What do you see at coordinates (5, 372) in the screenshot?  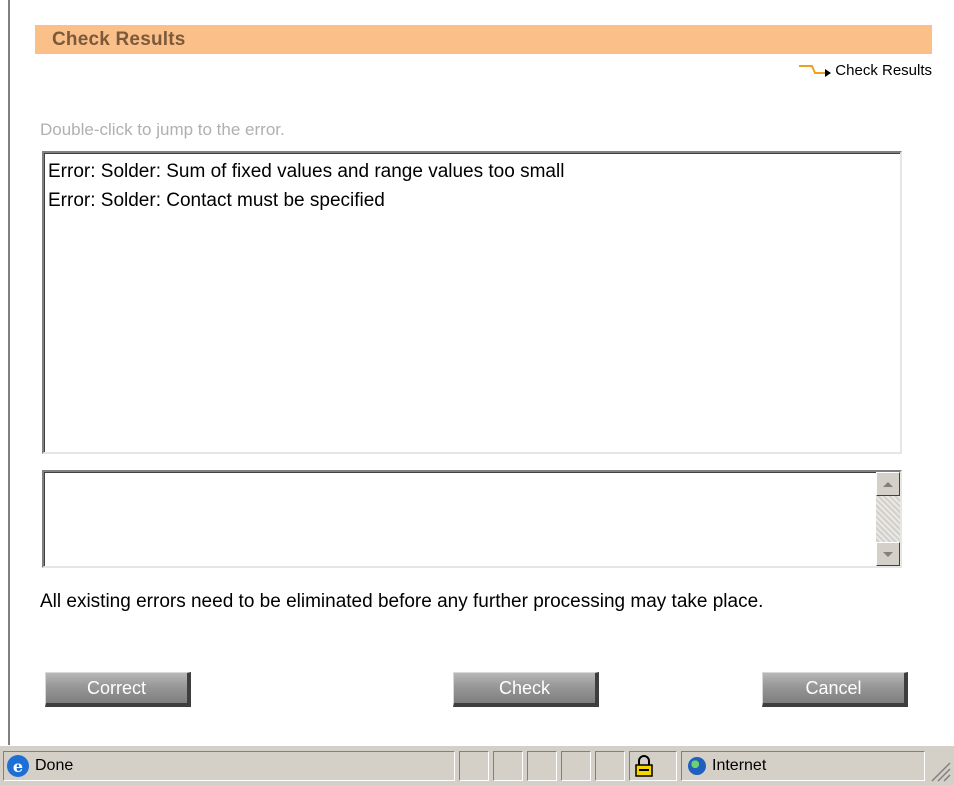 I see `left-frame-border` at bounding box center [5, 372].